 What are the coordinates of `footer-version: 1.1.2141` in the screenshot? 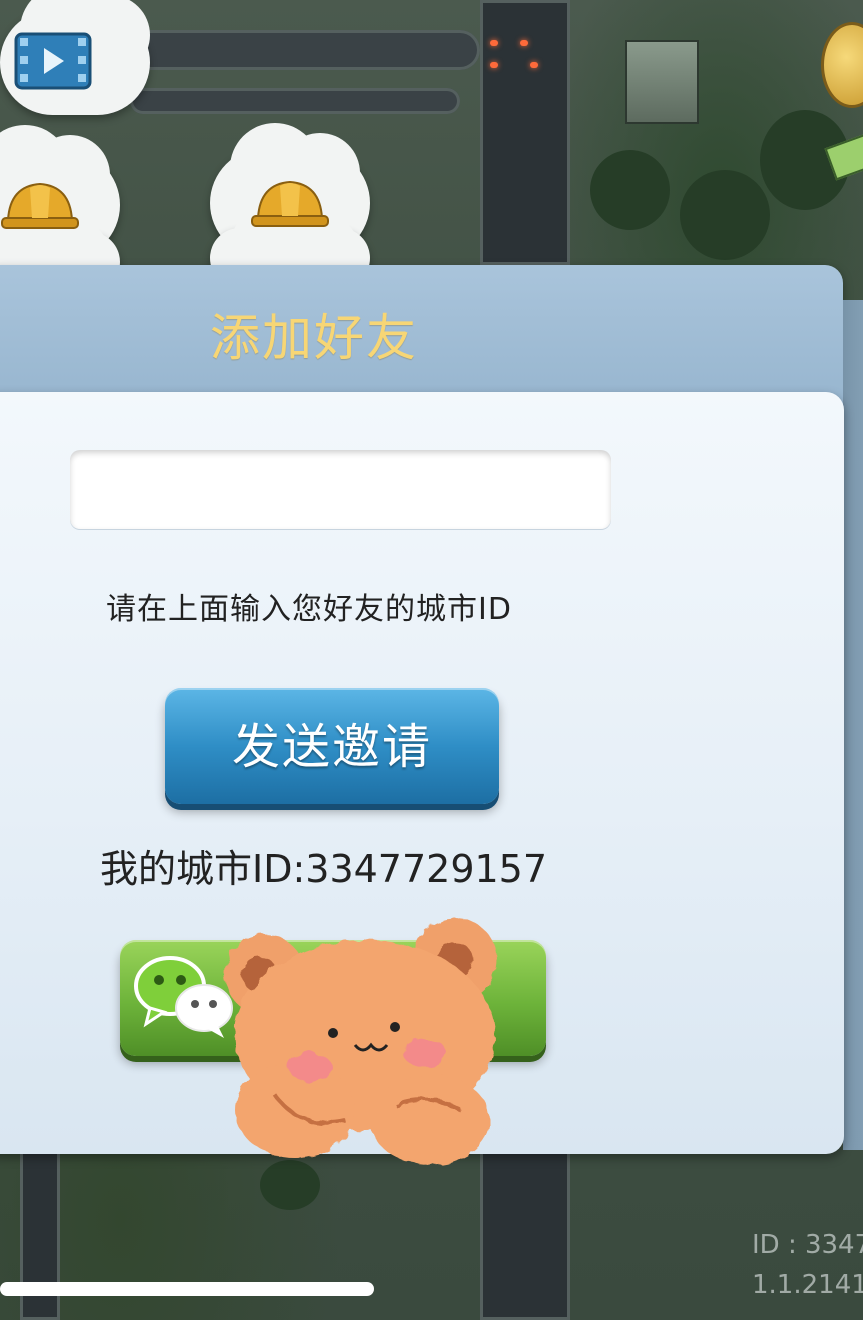 It's located at (807, 1285).